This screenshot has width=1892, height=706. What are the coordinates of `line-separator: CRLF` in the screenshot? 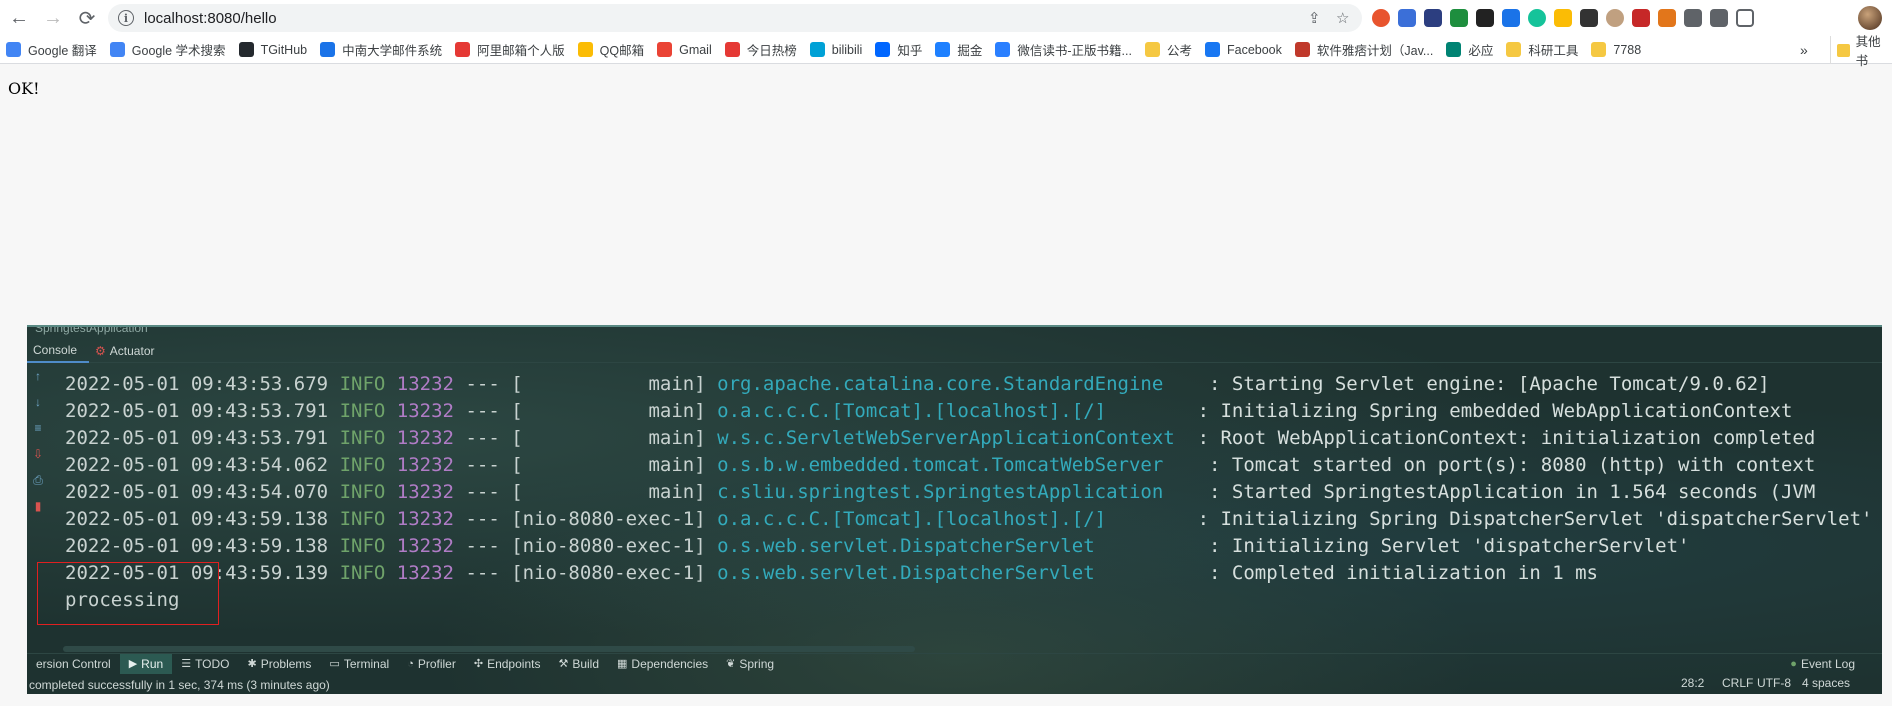 It's located at (1737, 683).